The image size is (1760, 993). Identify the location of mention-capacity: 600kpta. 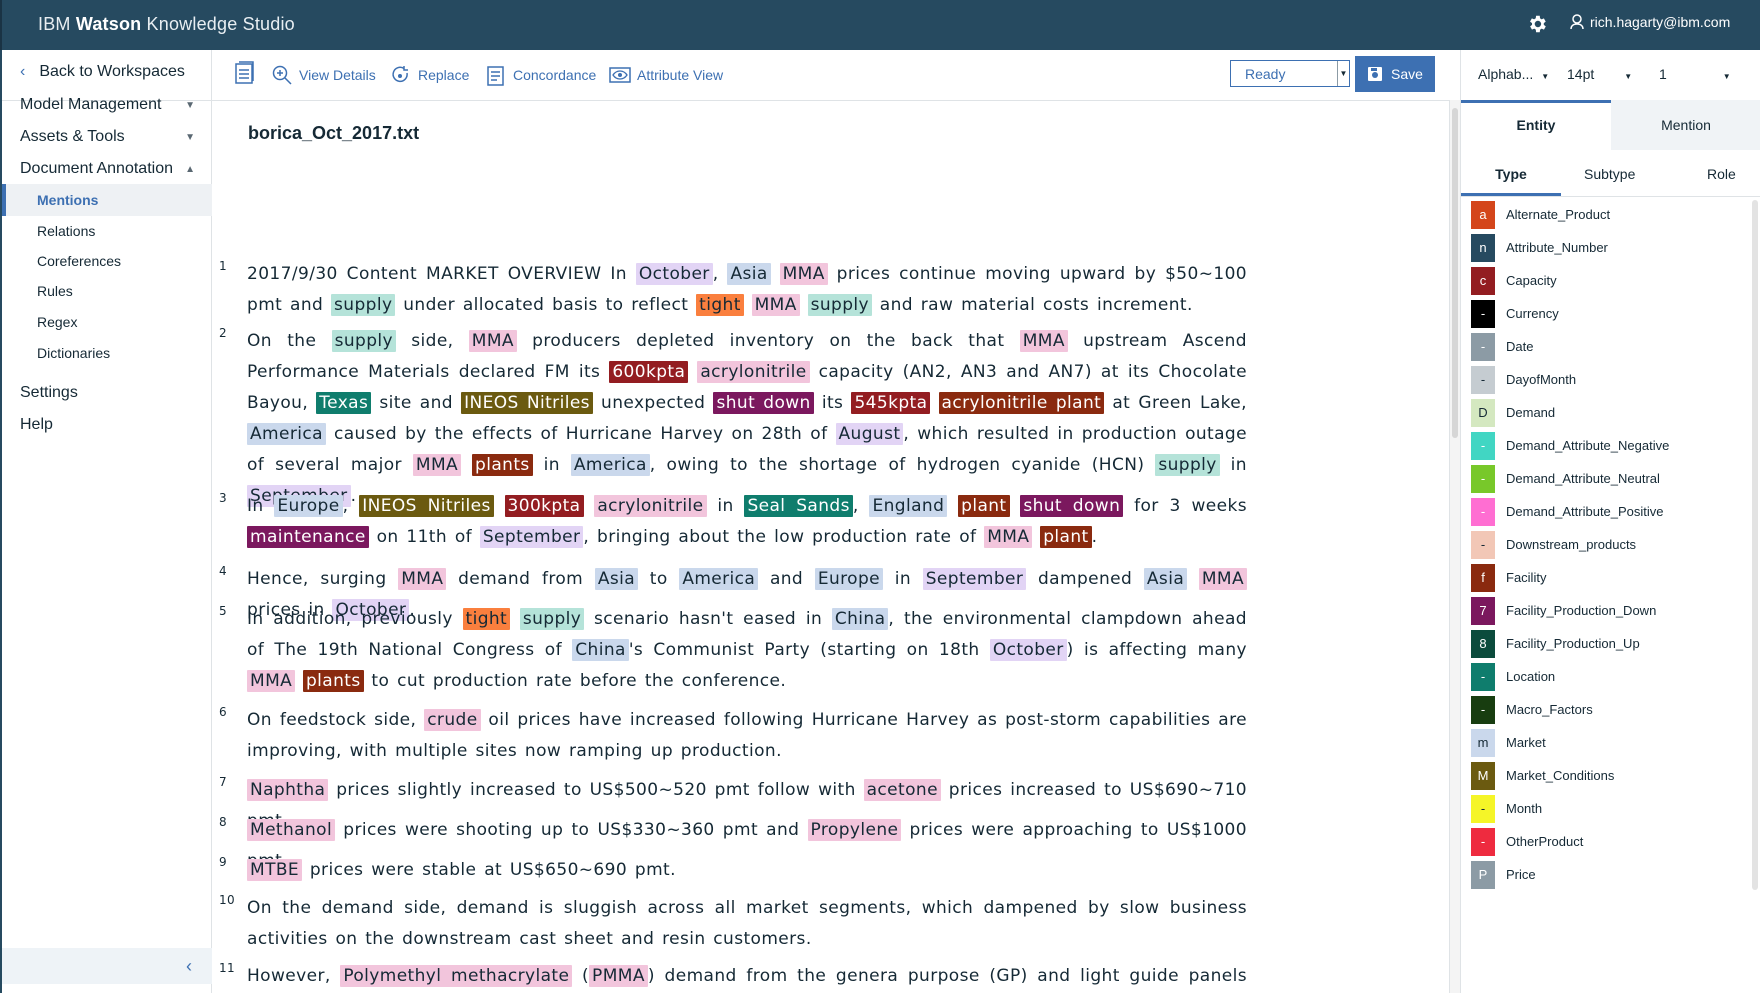
(649, 372).